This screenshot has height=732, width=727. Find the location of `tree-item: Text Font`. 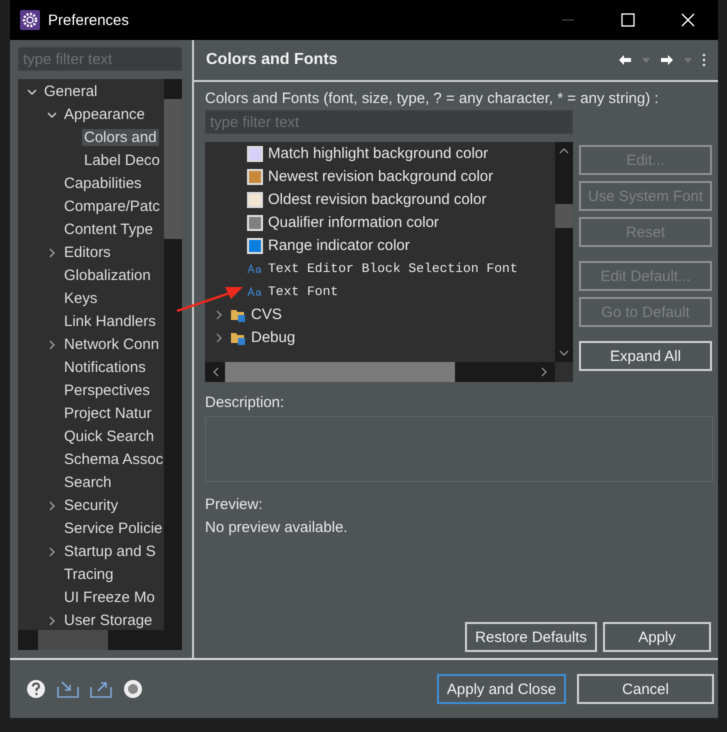

tree-item: Text Font is located at coordinates (303, 291).